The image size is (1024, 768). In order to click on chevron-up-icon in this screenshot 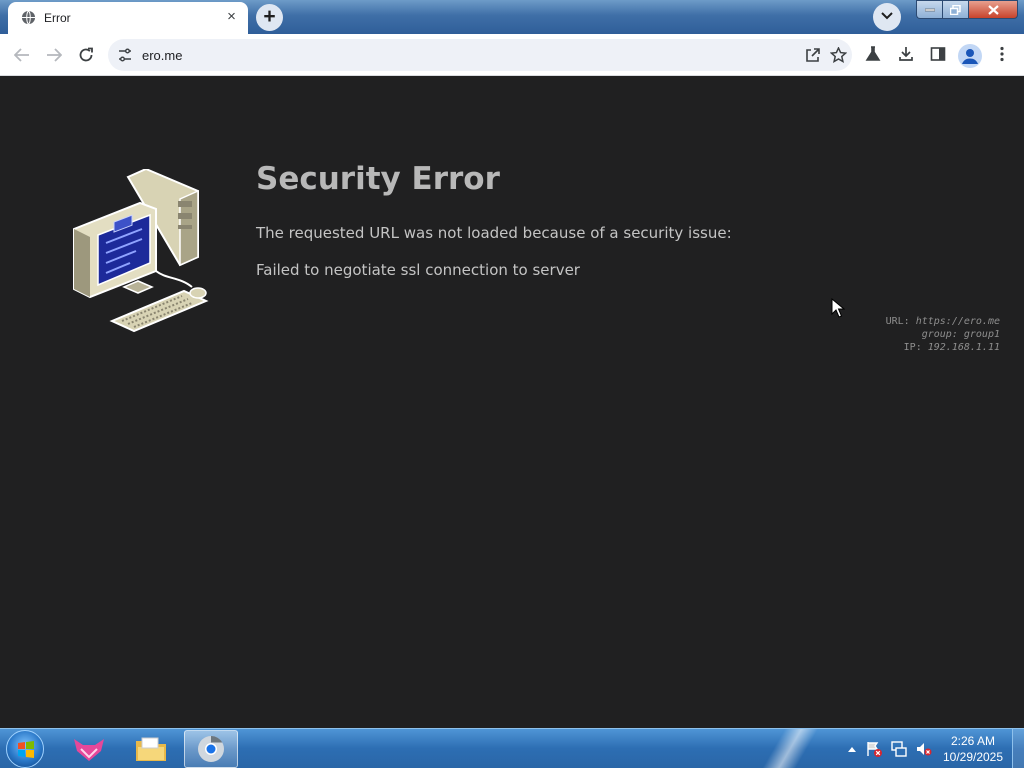, I will do `click(852, 749)`.